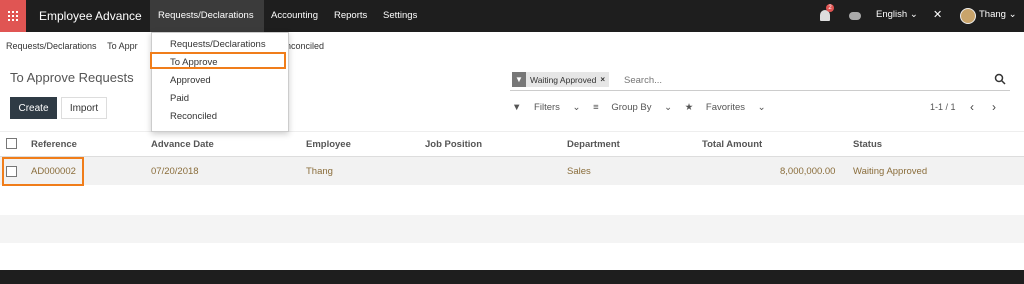 The image size is (1024, 284). What do you see at coordinates (892, 14) in the screenshot?
I see `language-label: English` at bounding box center [892, 14].